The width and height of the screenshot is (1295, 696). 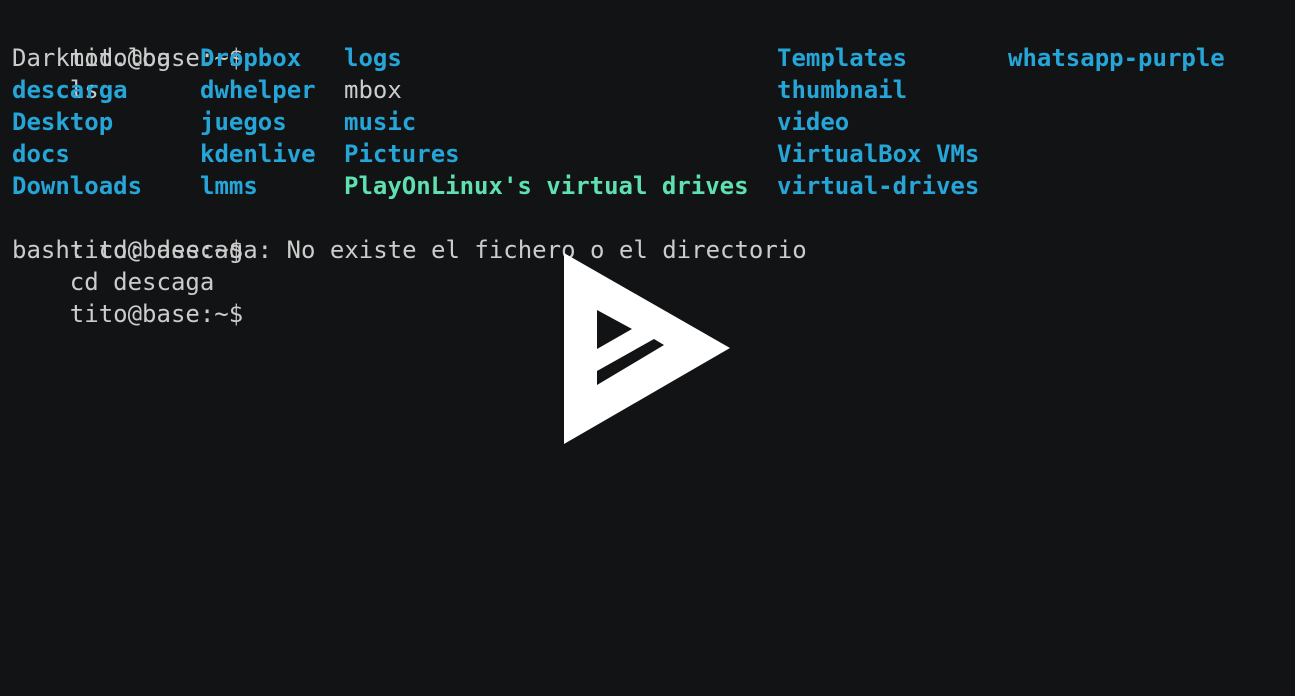 What do you see at coordinates (380, 122) in the screenshot?
I see `ls-entry-directory: music` at bounding box center [380, 122].